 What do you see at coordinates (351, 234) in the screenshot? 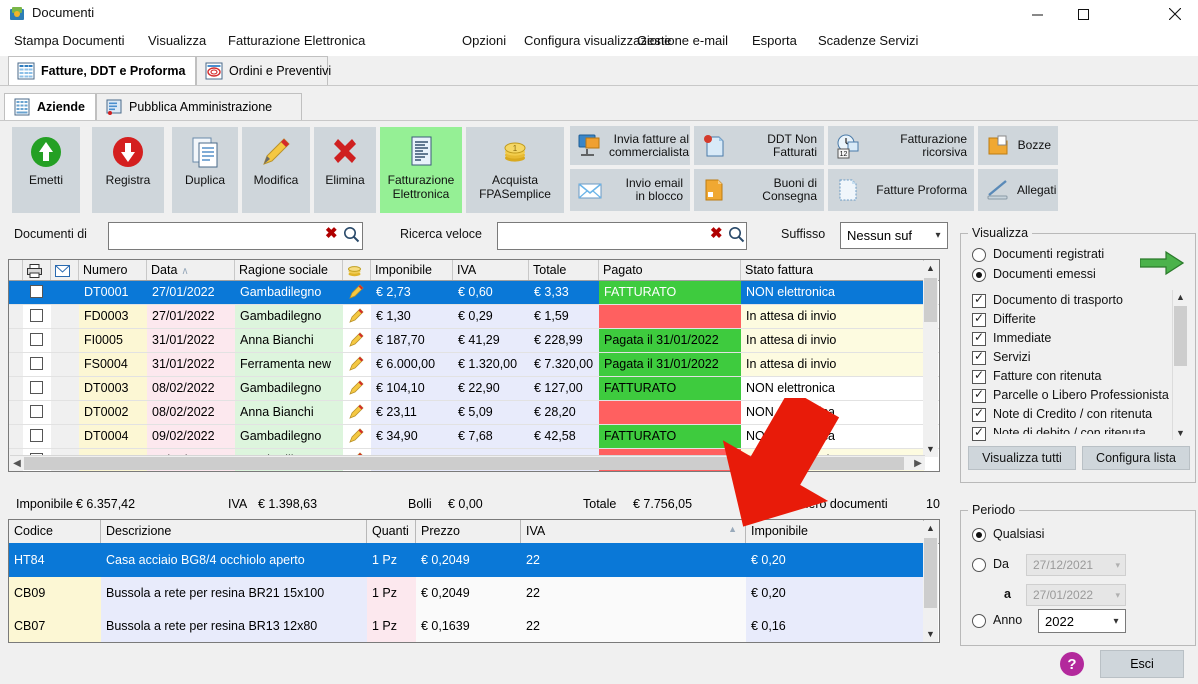
I see `search-documenti-di-icon` at bounding box center [351, 234].